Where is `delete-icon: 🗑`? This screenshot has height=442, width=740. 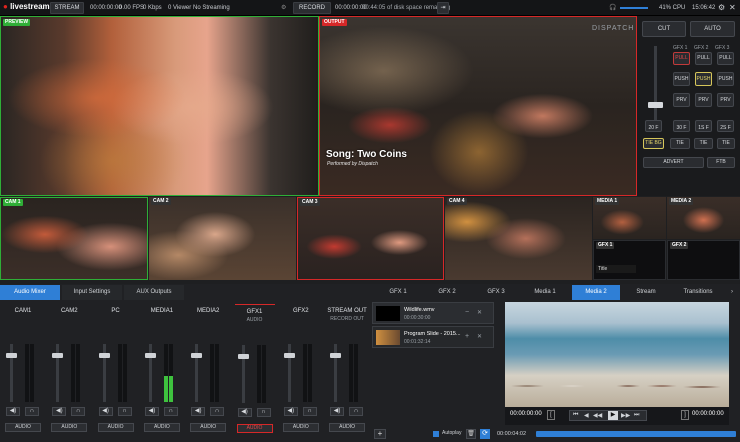 delete-icon: 🗑 is located at coordinates (471, 434).